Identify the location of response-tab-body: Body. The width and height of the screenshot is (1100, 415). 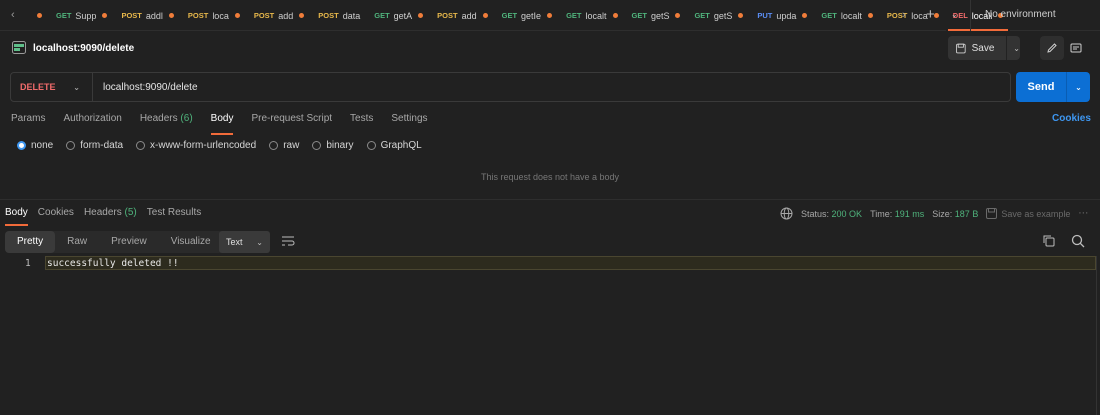
(16, 216).